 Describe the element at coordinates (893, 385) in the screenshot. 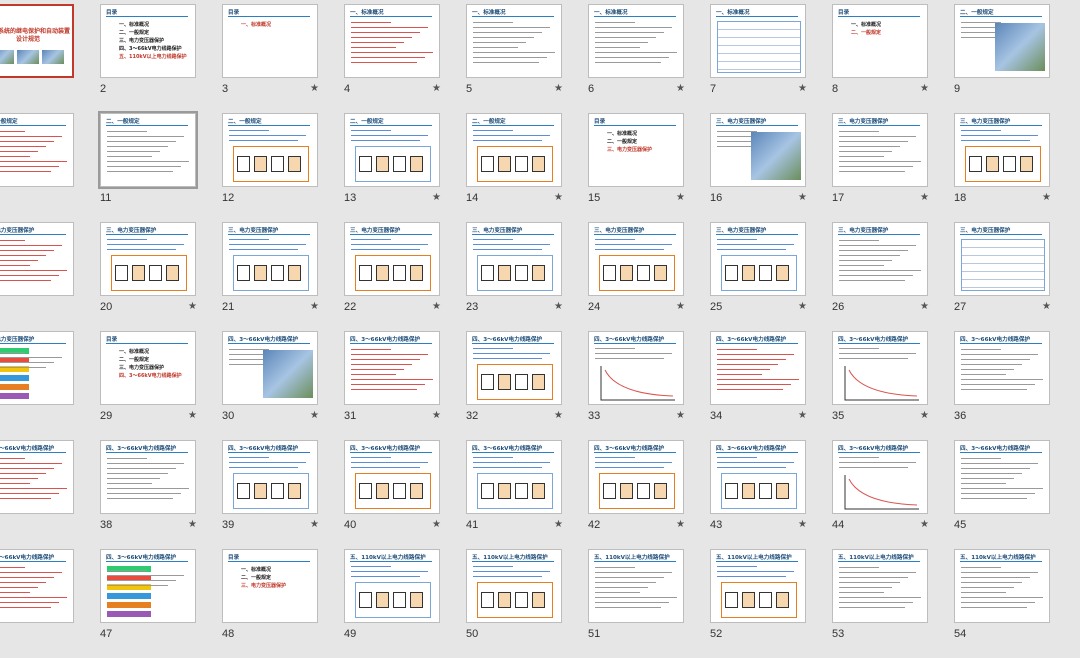

I see `slide-thumbnail-item: 四、3～66kV电力线路保护 35 ★` at that location.